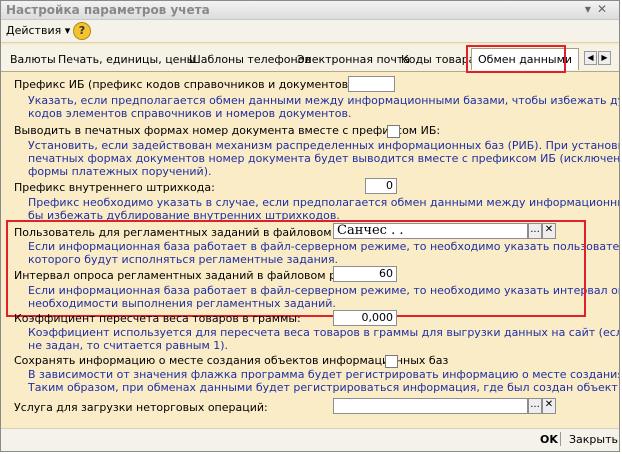 The width and height of the screenshot is (622, 454). What do you see at coordinates (108, 10) in the screenshot?
I see `window-title: Настройка параметров учета` at bounding box center [108, 10].